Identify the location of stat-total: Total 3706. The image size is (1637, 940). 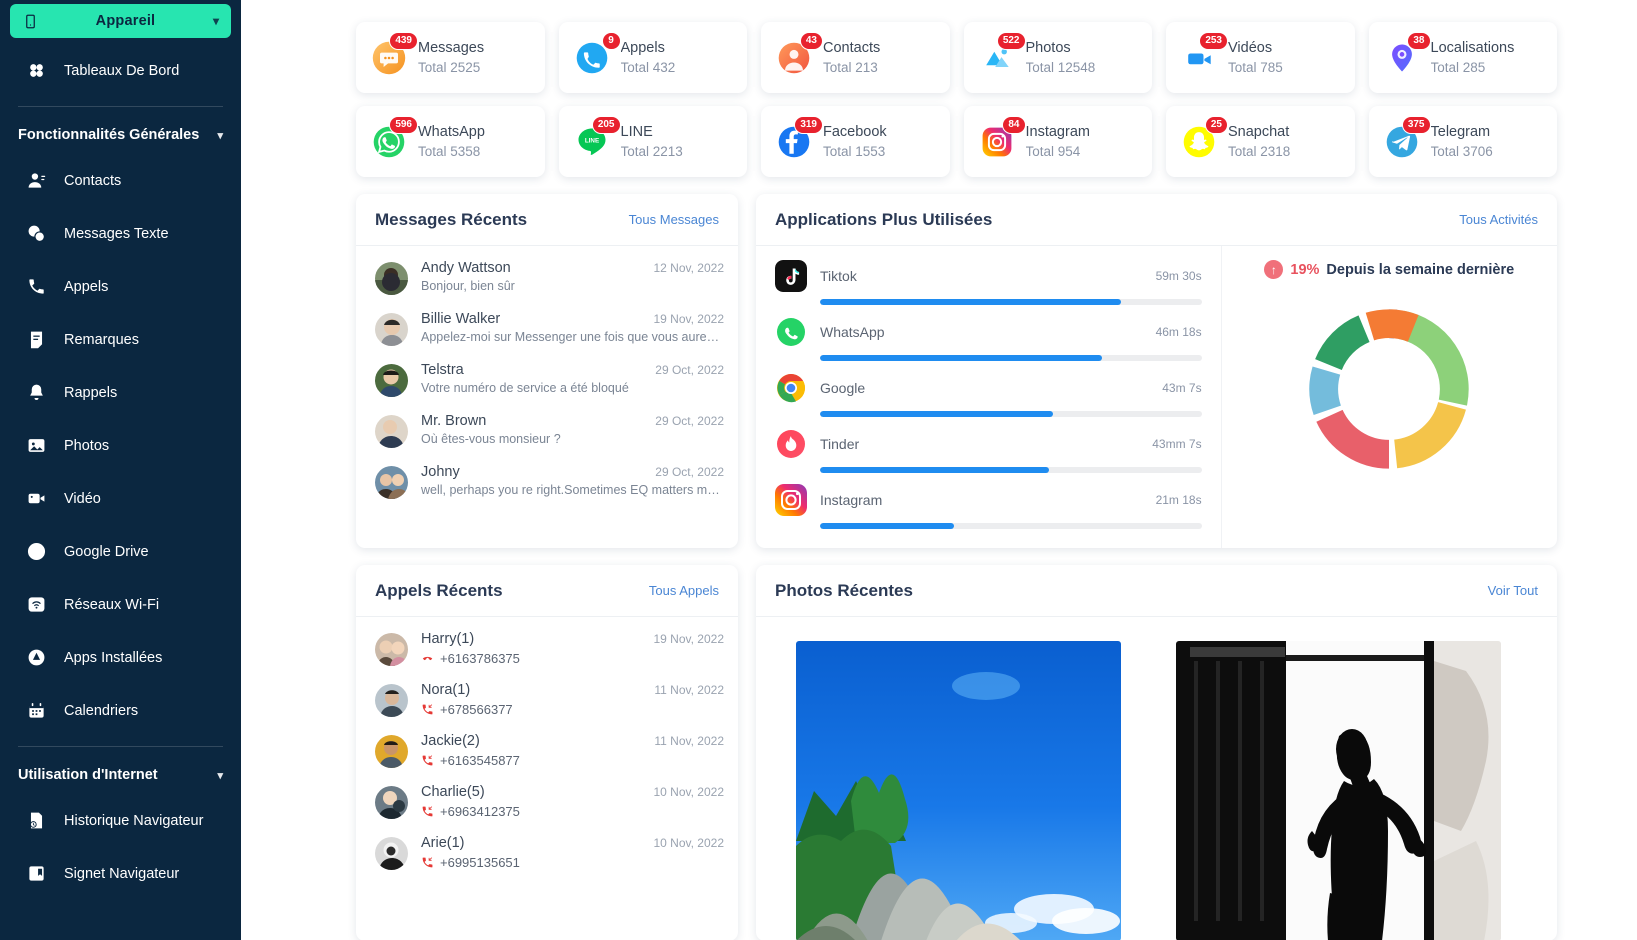
(1461, 151).